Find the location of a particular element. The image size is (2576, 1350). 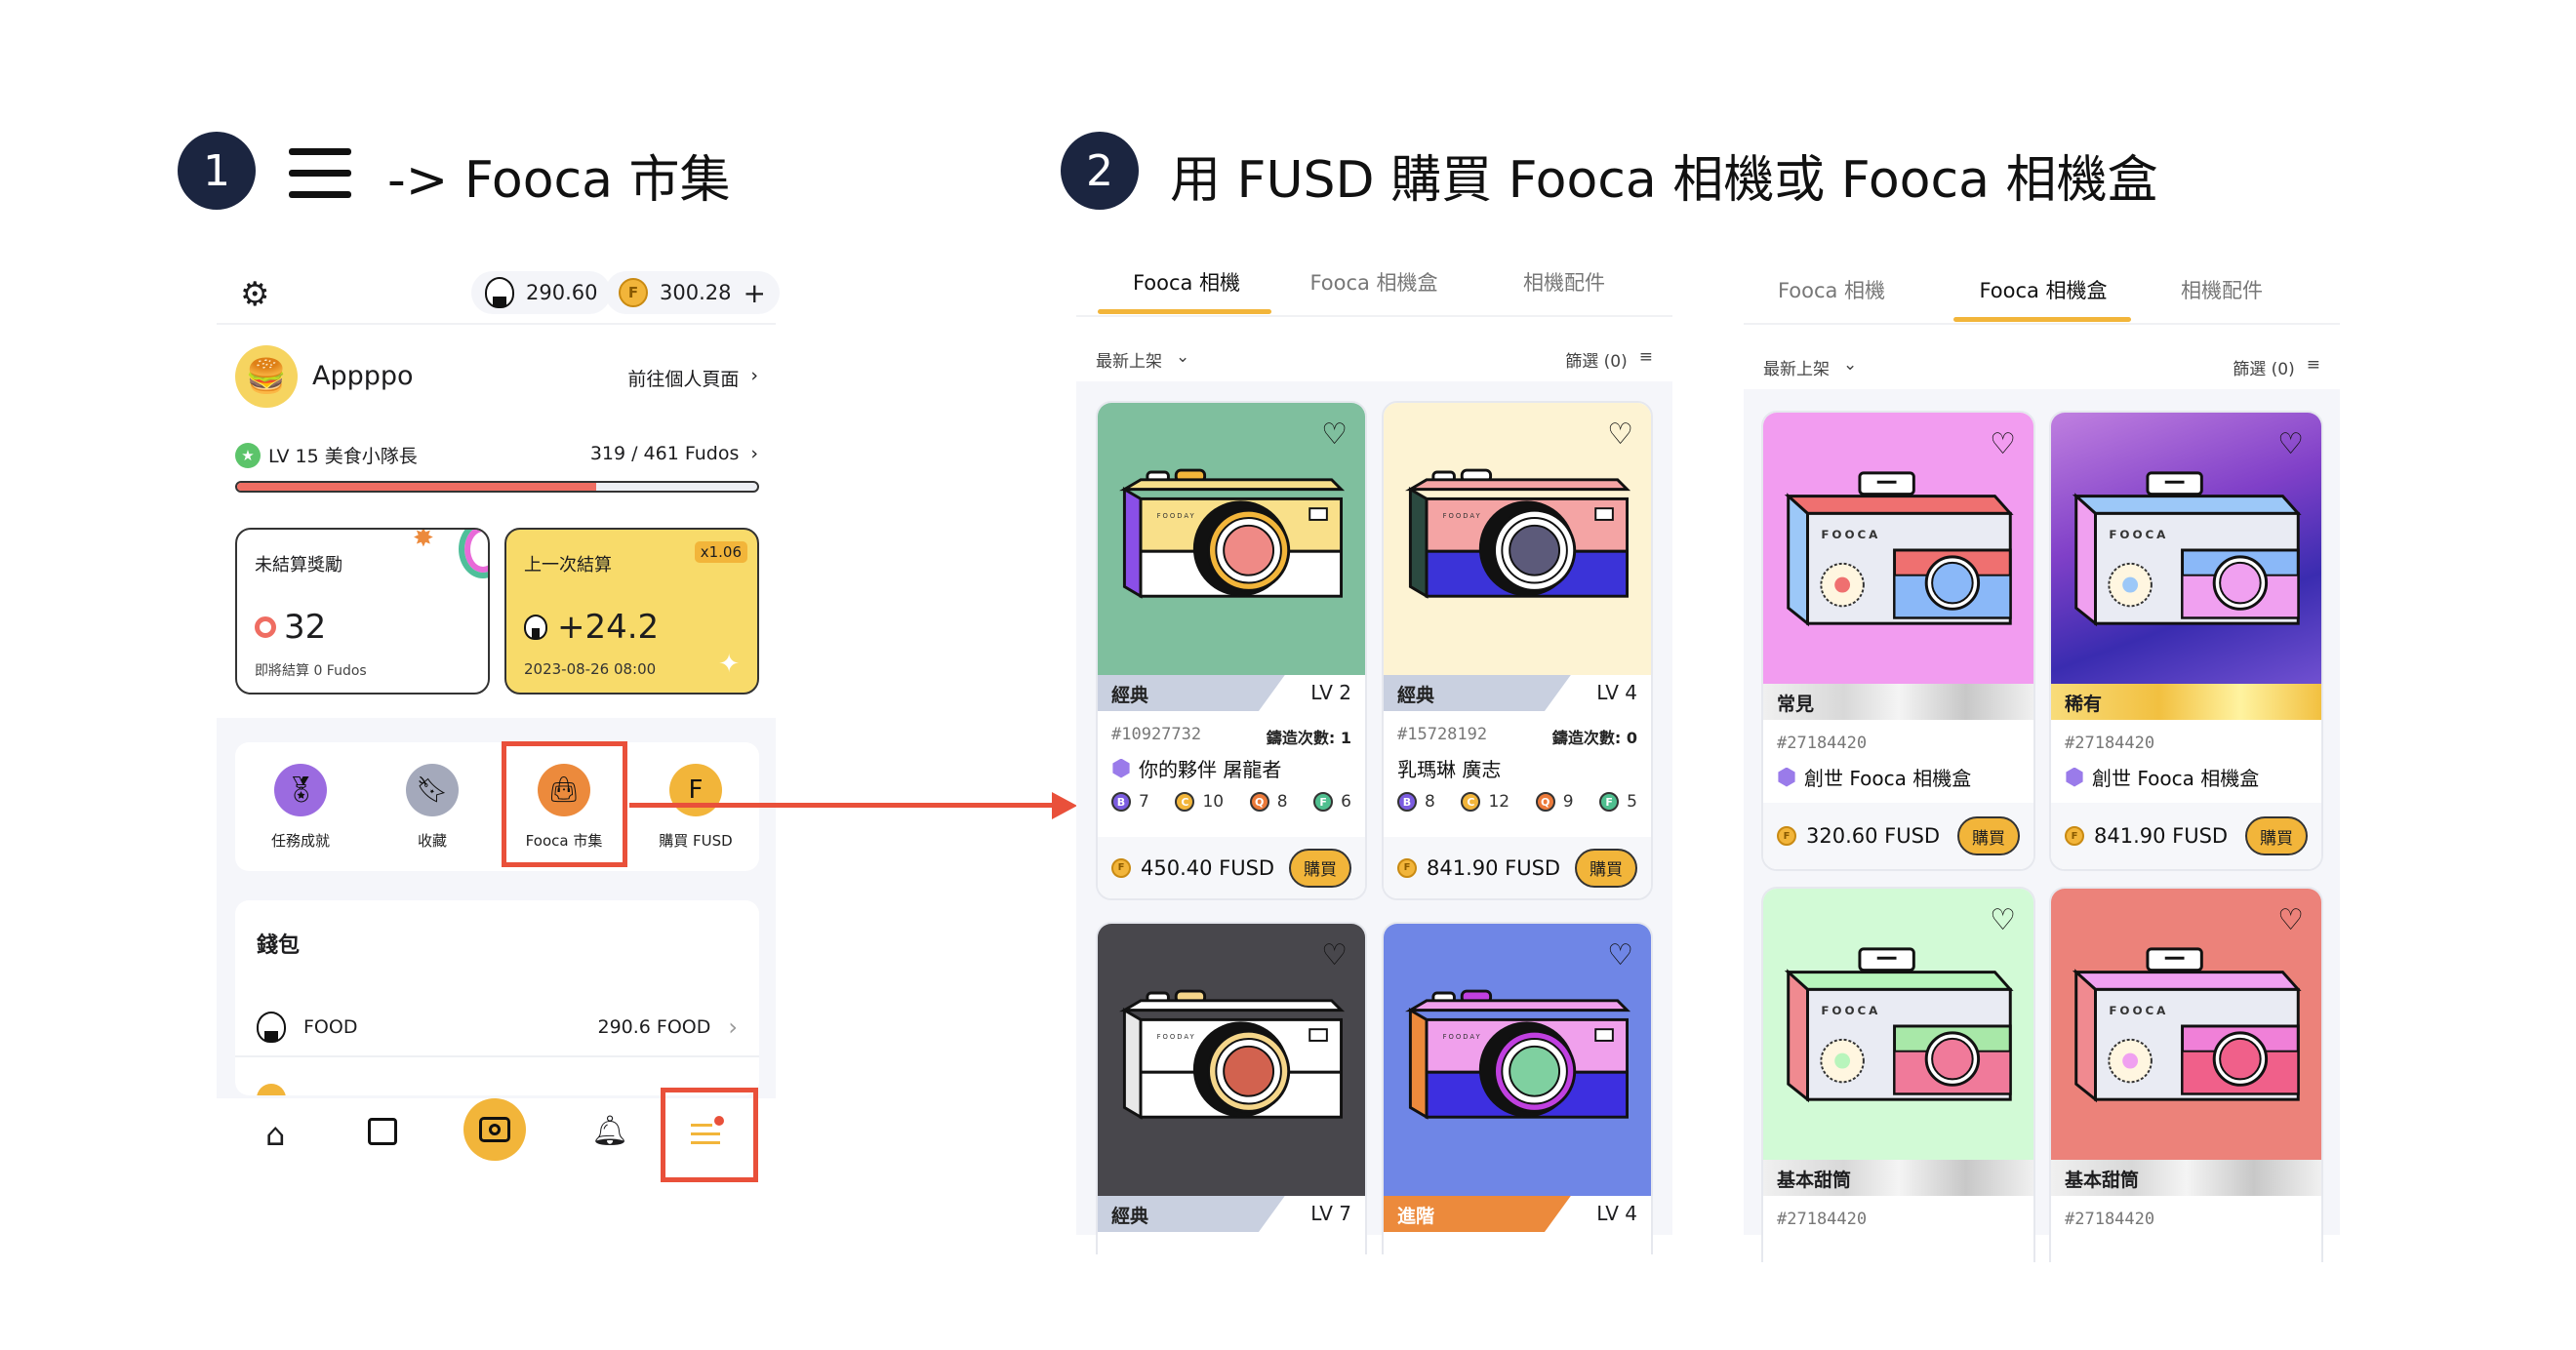

stats-row: B 8 C 12 Q 9 F 5 is located at coordinates (1517, 802).